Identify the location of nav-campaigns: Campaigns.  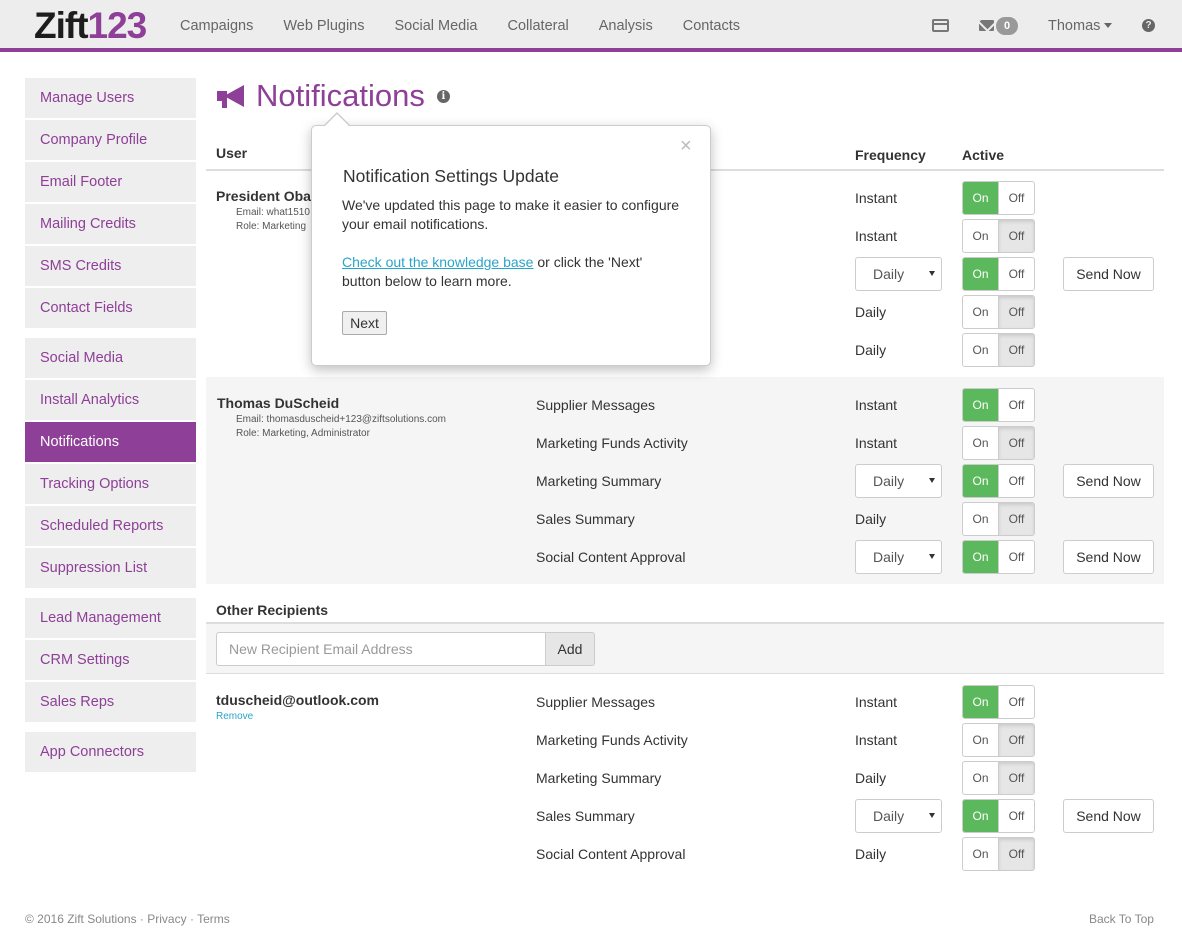
(216, 26).